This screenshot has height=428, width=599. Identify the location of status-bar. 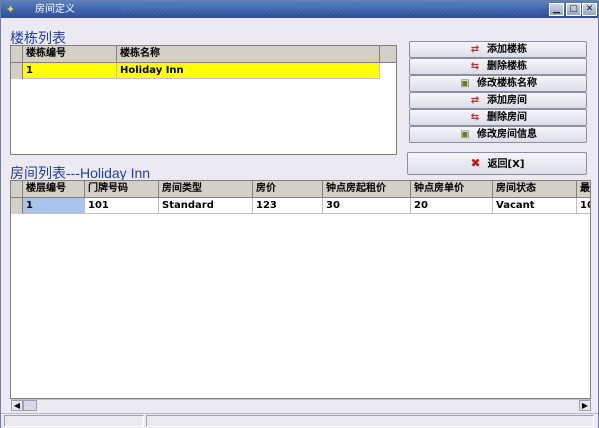
(299, 420).